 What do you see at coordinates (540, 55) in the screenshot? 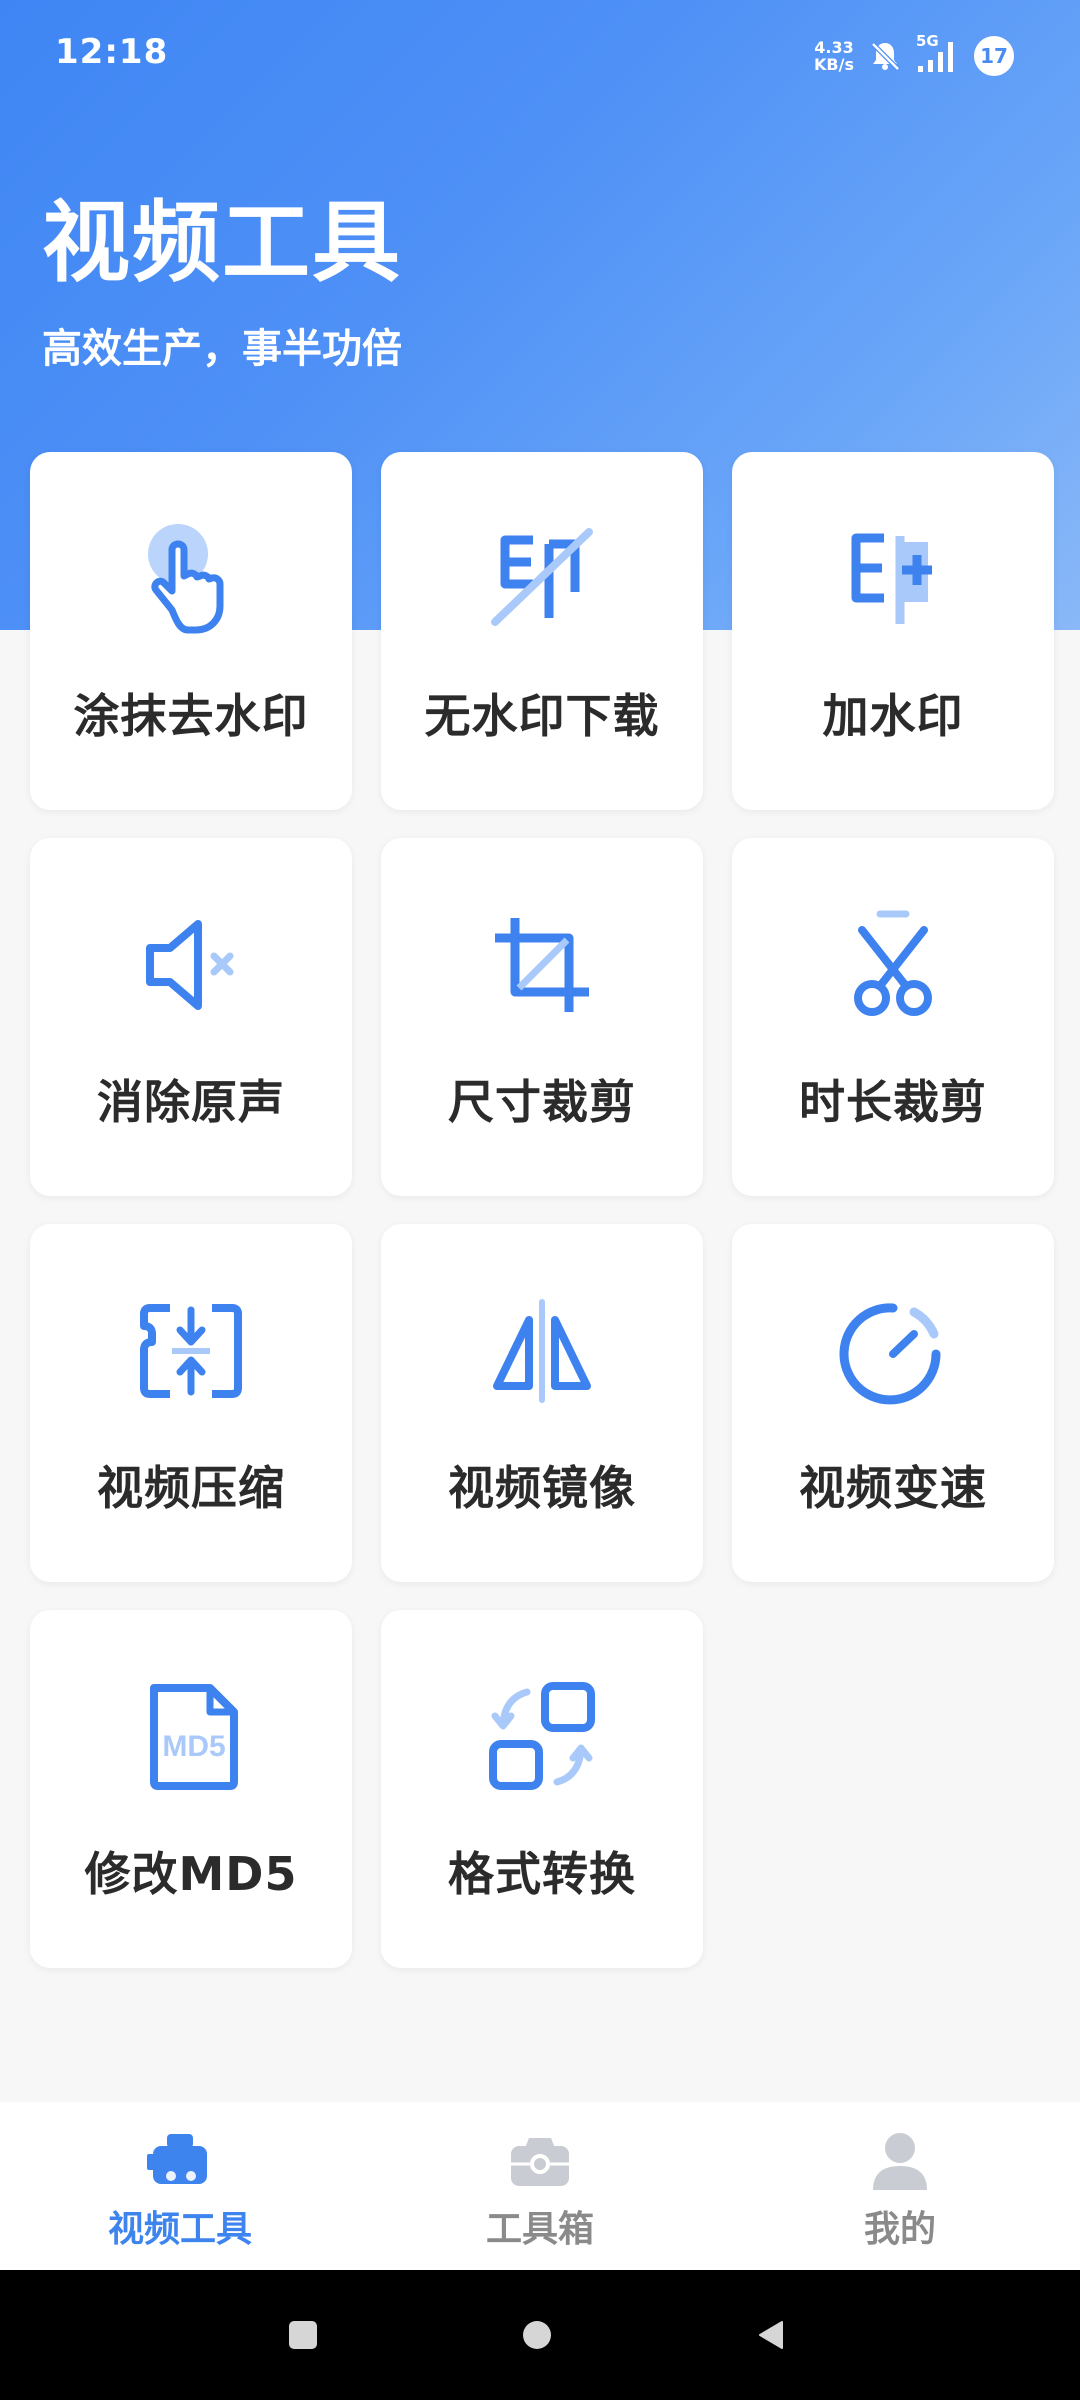
I see `status-bar: 12:18 4.33 KB/s 5G 17` at bounding box center [540, 55].